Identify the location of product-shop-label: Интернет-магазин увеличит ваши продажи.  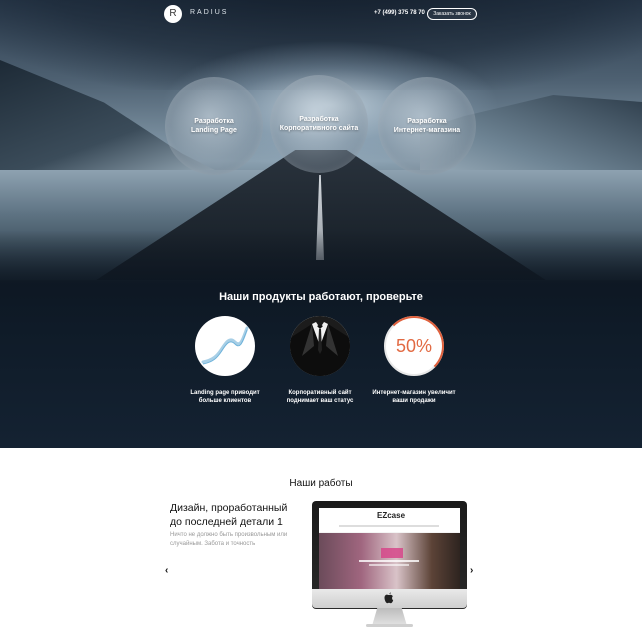
(414, 397).